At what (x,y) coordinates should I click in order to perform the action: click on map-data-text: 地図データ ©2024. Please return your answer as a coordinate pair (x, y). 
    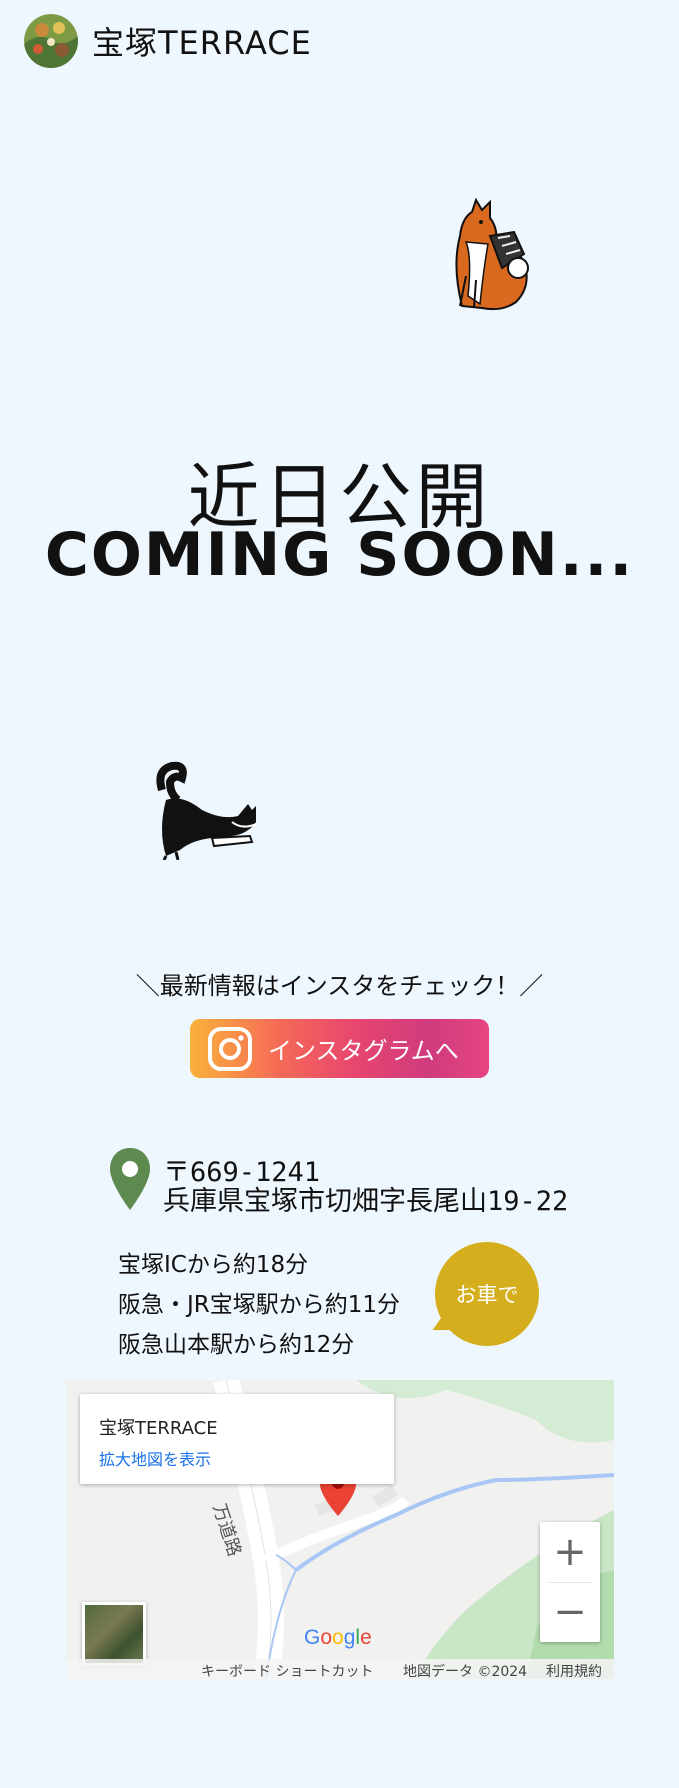
    Looking at the image, I should click on (465, 1671).